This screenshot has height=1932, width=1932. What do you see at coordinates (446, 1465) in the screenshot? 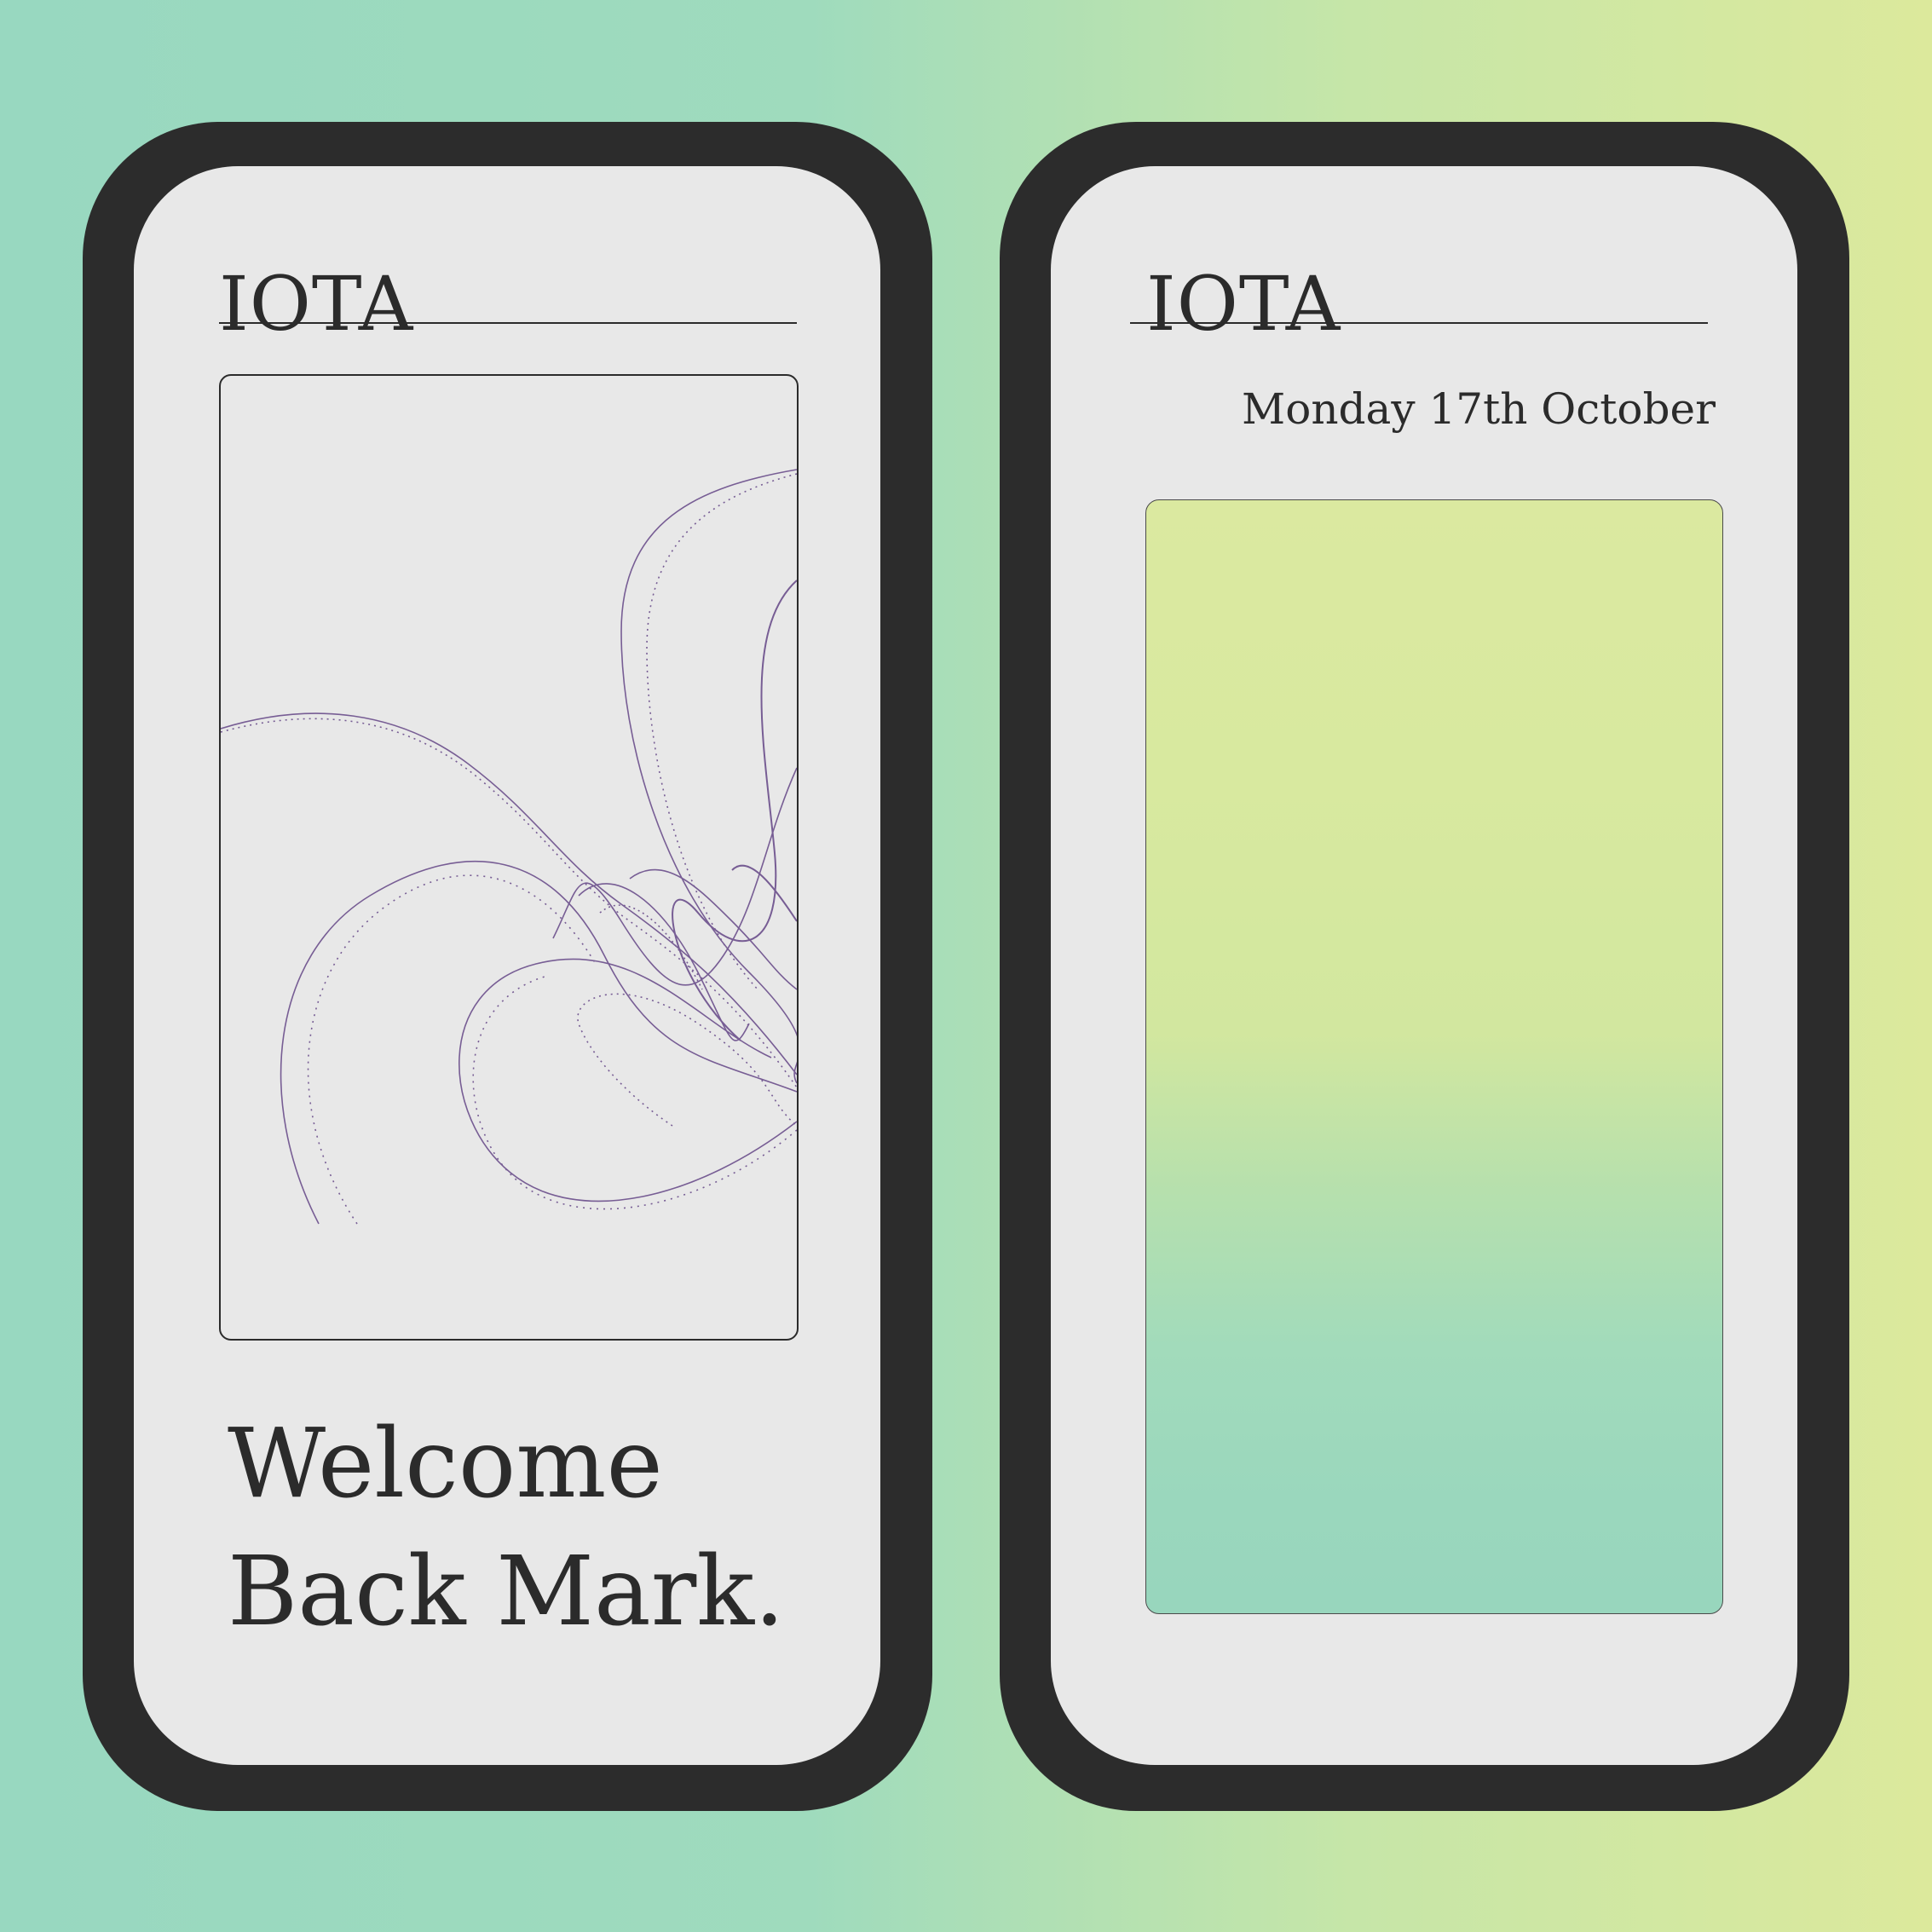
I see `welcome-line-1: Welcome` at bounding box center [446, 1465].